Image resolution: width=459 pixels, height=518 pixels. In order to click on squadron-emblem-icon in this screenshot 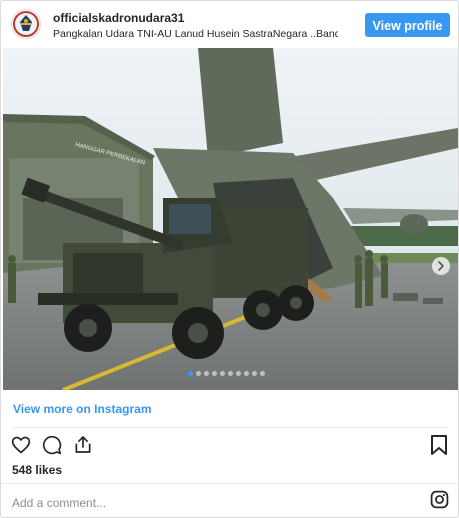, I will do `click(26, 24)`.